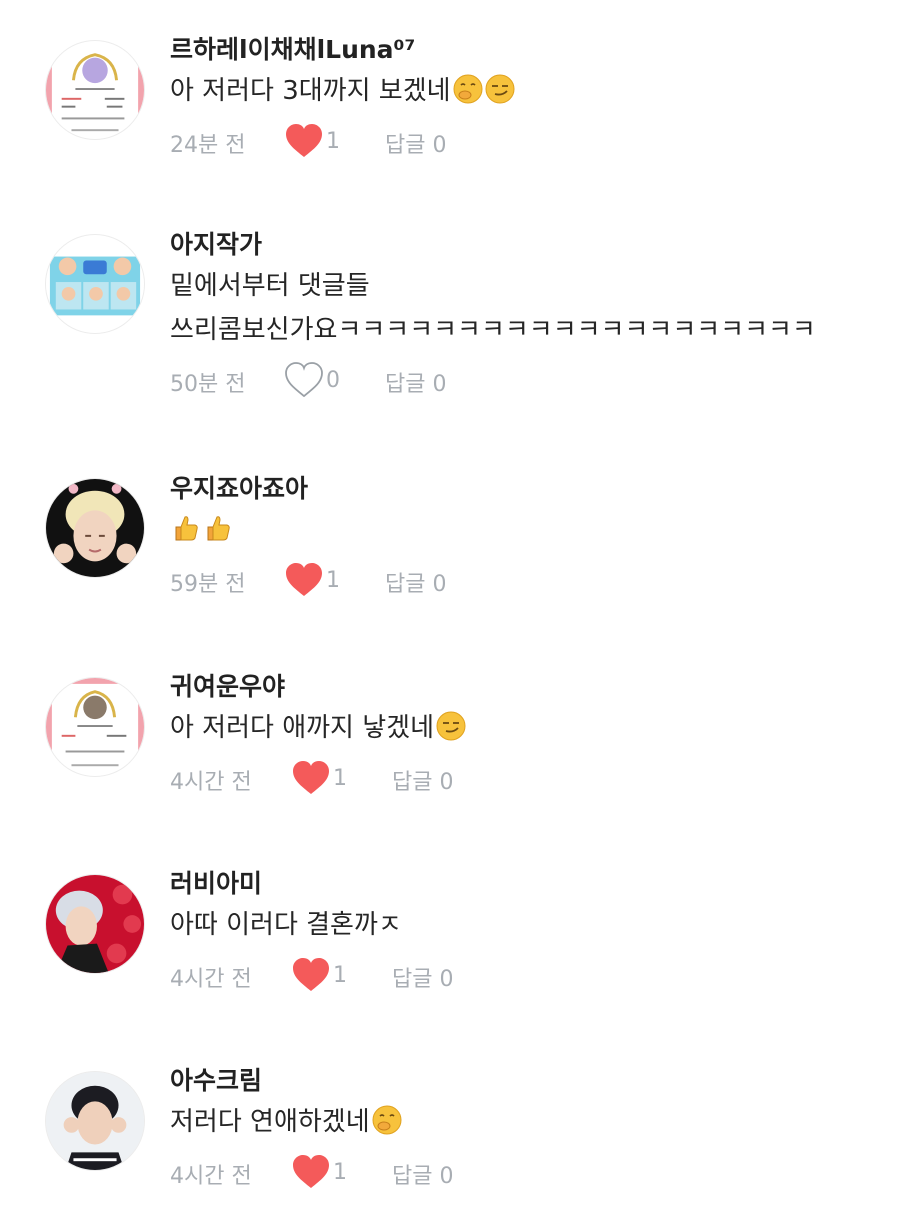 The height and width of the screenshot is (1224, 915). Describe the element at coordinates (304, 380) in the screenshot. I see `heart-outline-icon` at that location.